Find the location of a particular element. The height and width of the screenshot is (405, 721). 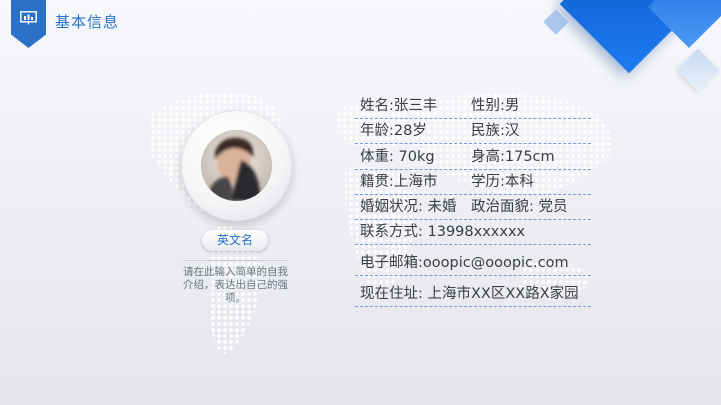

info-age: 年龄:28岁 is located at coordinates (393, 131).